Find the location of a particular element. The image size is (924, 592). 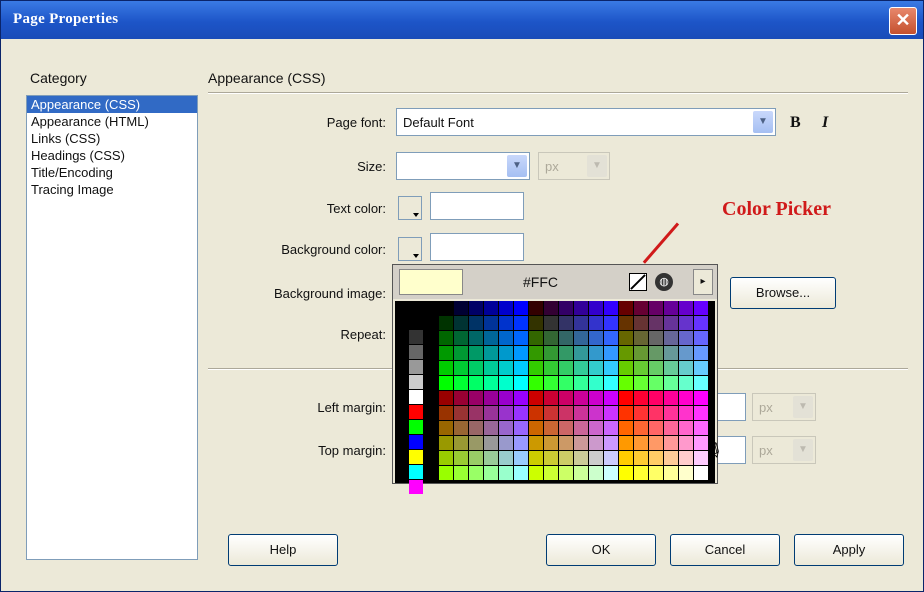

text-color-field is located at coordinates (477, 206).